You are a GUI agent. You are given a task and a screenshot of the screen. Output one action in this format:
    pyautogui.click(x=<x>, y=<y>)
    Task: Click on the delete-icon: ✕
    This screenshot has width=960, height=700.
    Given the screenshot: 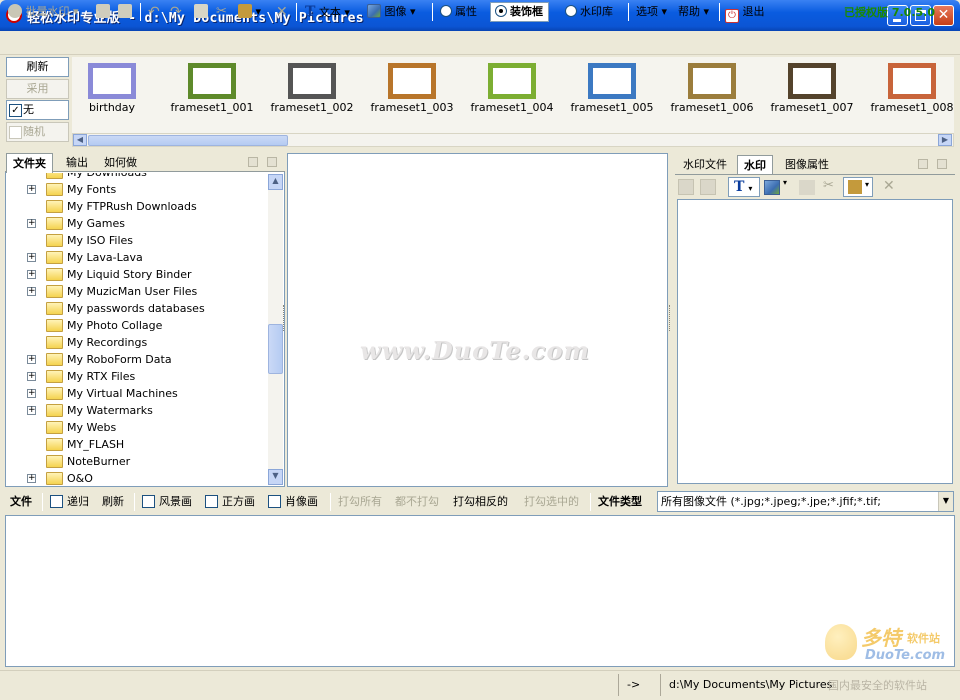 What is the action you would take?
    pyautogui.click(x=889, y=186)
    